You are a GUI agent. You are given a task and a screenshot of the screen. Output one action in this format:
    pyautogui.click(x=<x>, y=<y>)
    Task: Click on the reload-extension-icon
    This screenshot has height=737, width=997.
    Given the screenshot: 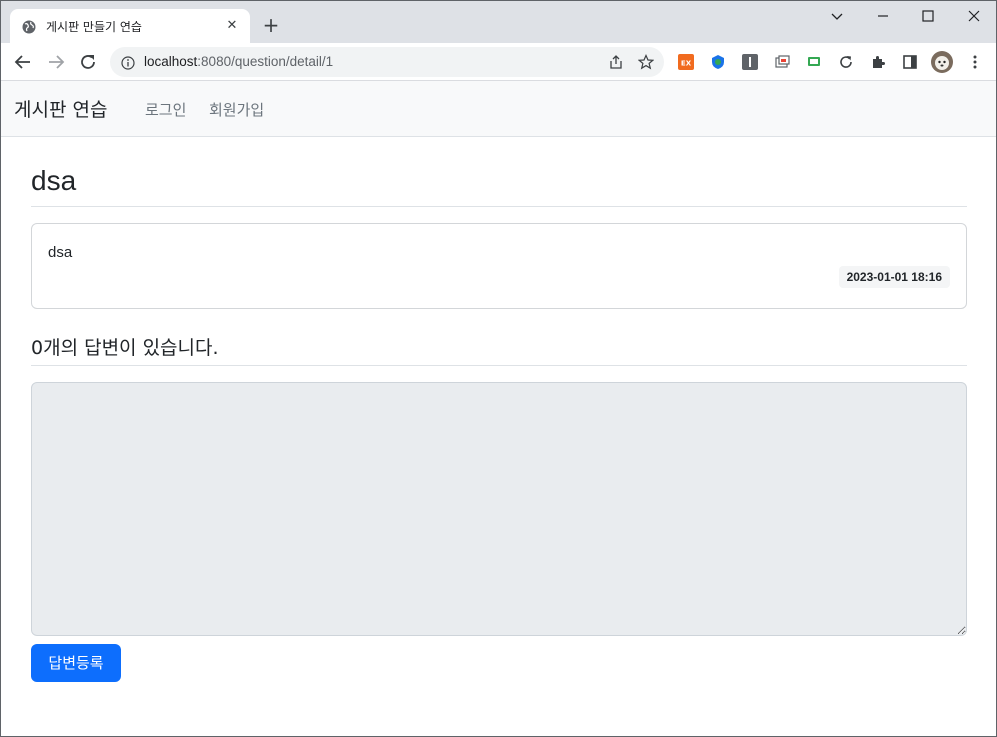 What is the action you would take?
    pyautogui.click(x=846, y=62)
    